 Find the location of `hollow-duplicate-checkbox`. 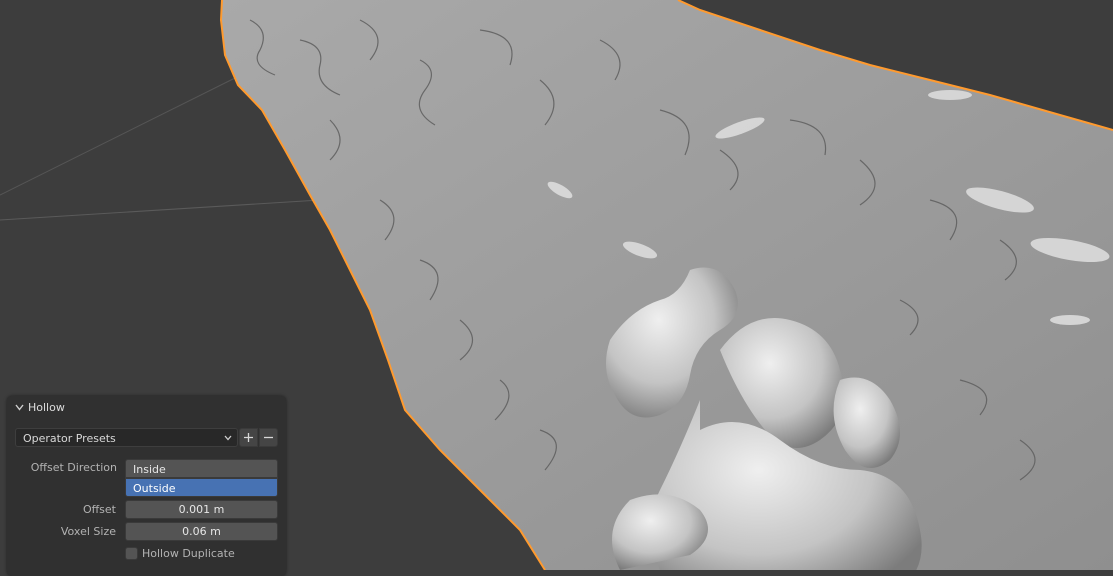

hollow-duplicate-checkbox is located at coordinates (131, 553).